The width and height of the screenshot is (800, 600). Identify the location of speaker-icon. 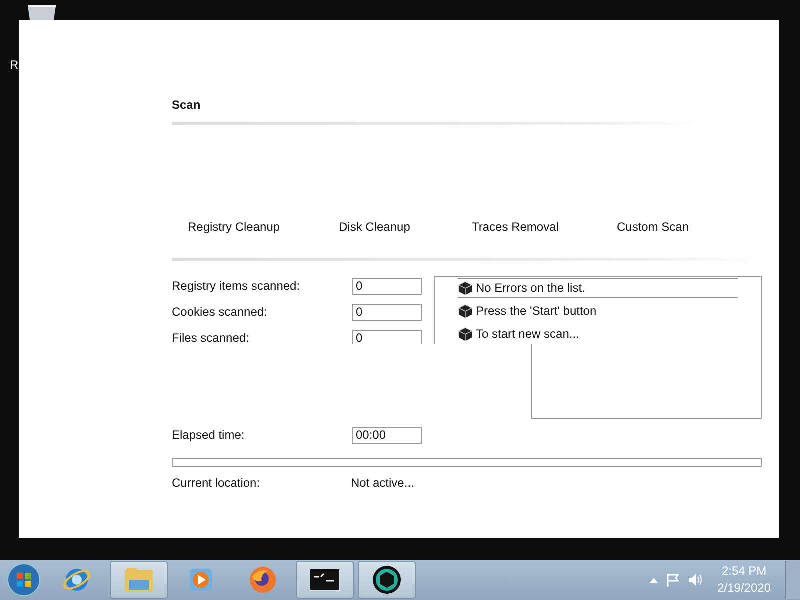
(696, 580).